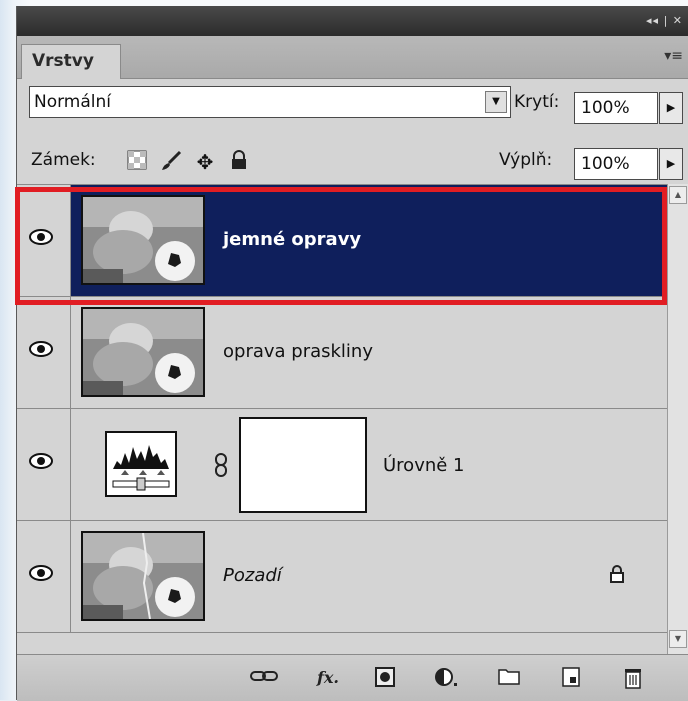 The height and width of the screenshot is (701, 688). Describe the element at coordinates (385, 678) in the screenshot. I see `add-mask-icon` at that location.